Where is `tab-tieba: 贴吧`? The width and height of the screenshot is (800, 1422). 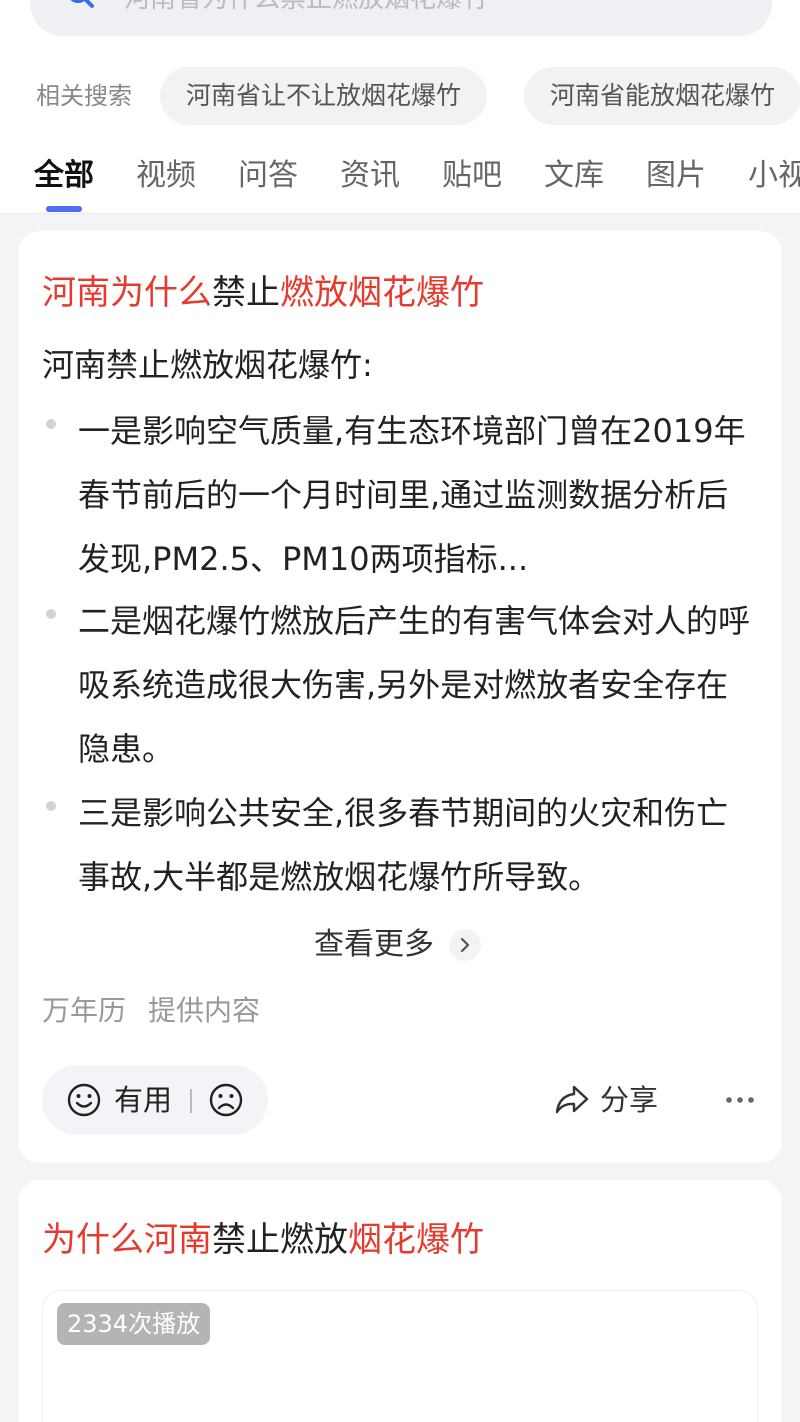 tab-tieba: 贴吧 is located at coordinates (472, 176).